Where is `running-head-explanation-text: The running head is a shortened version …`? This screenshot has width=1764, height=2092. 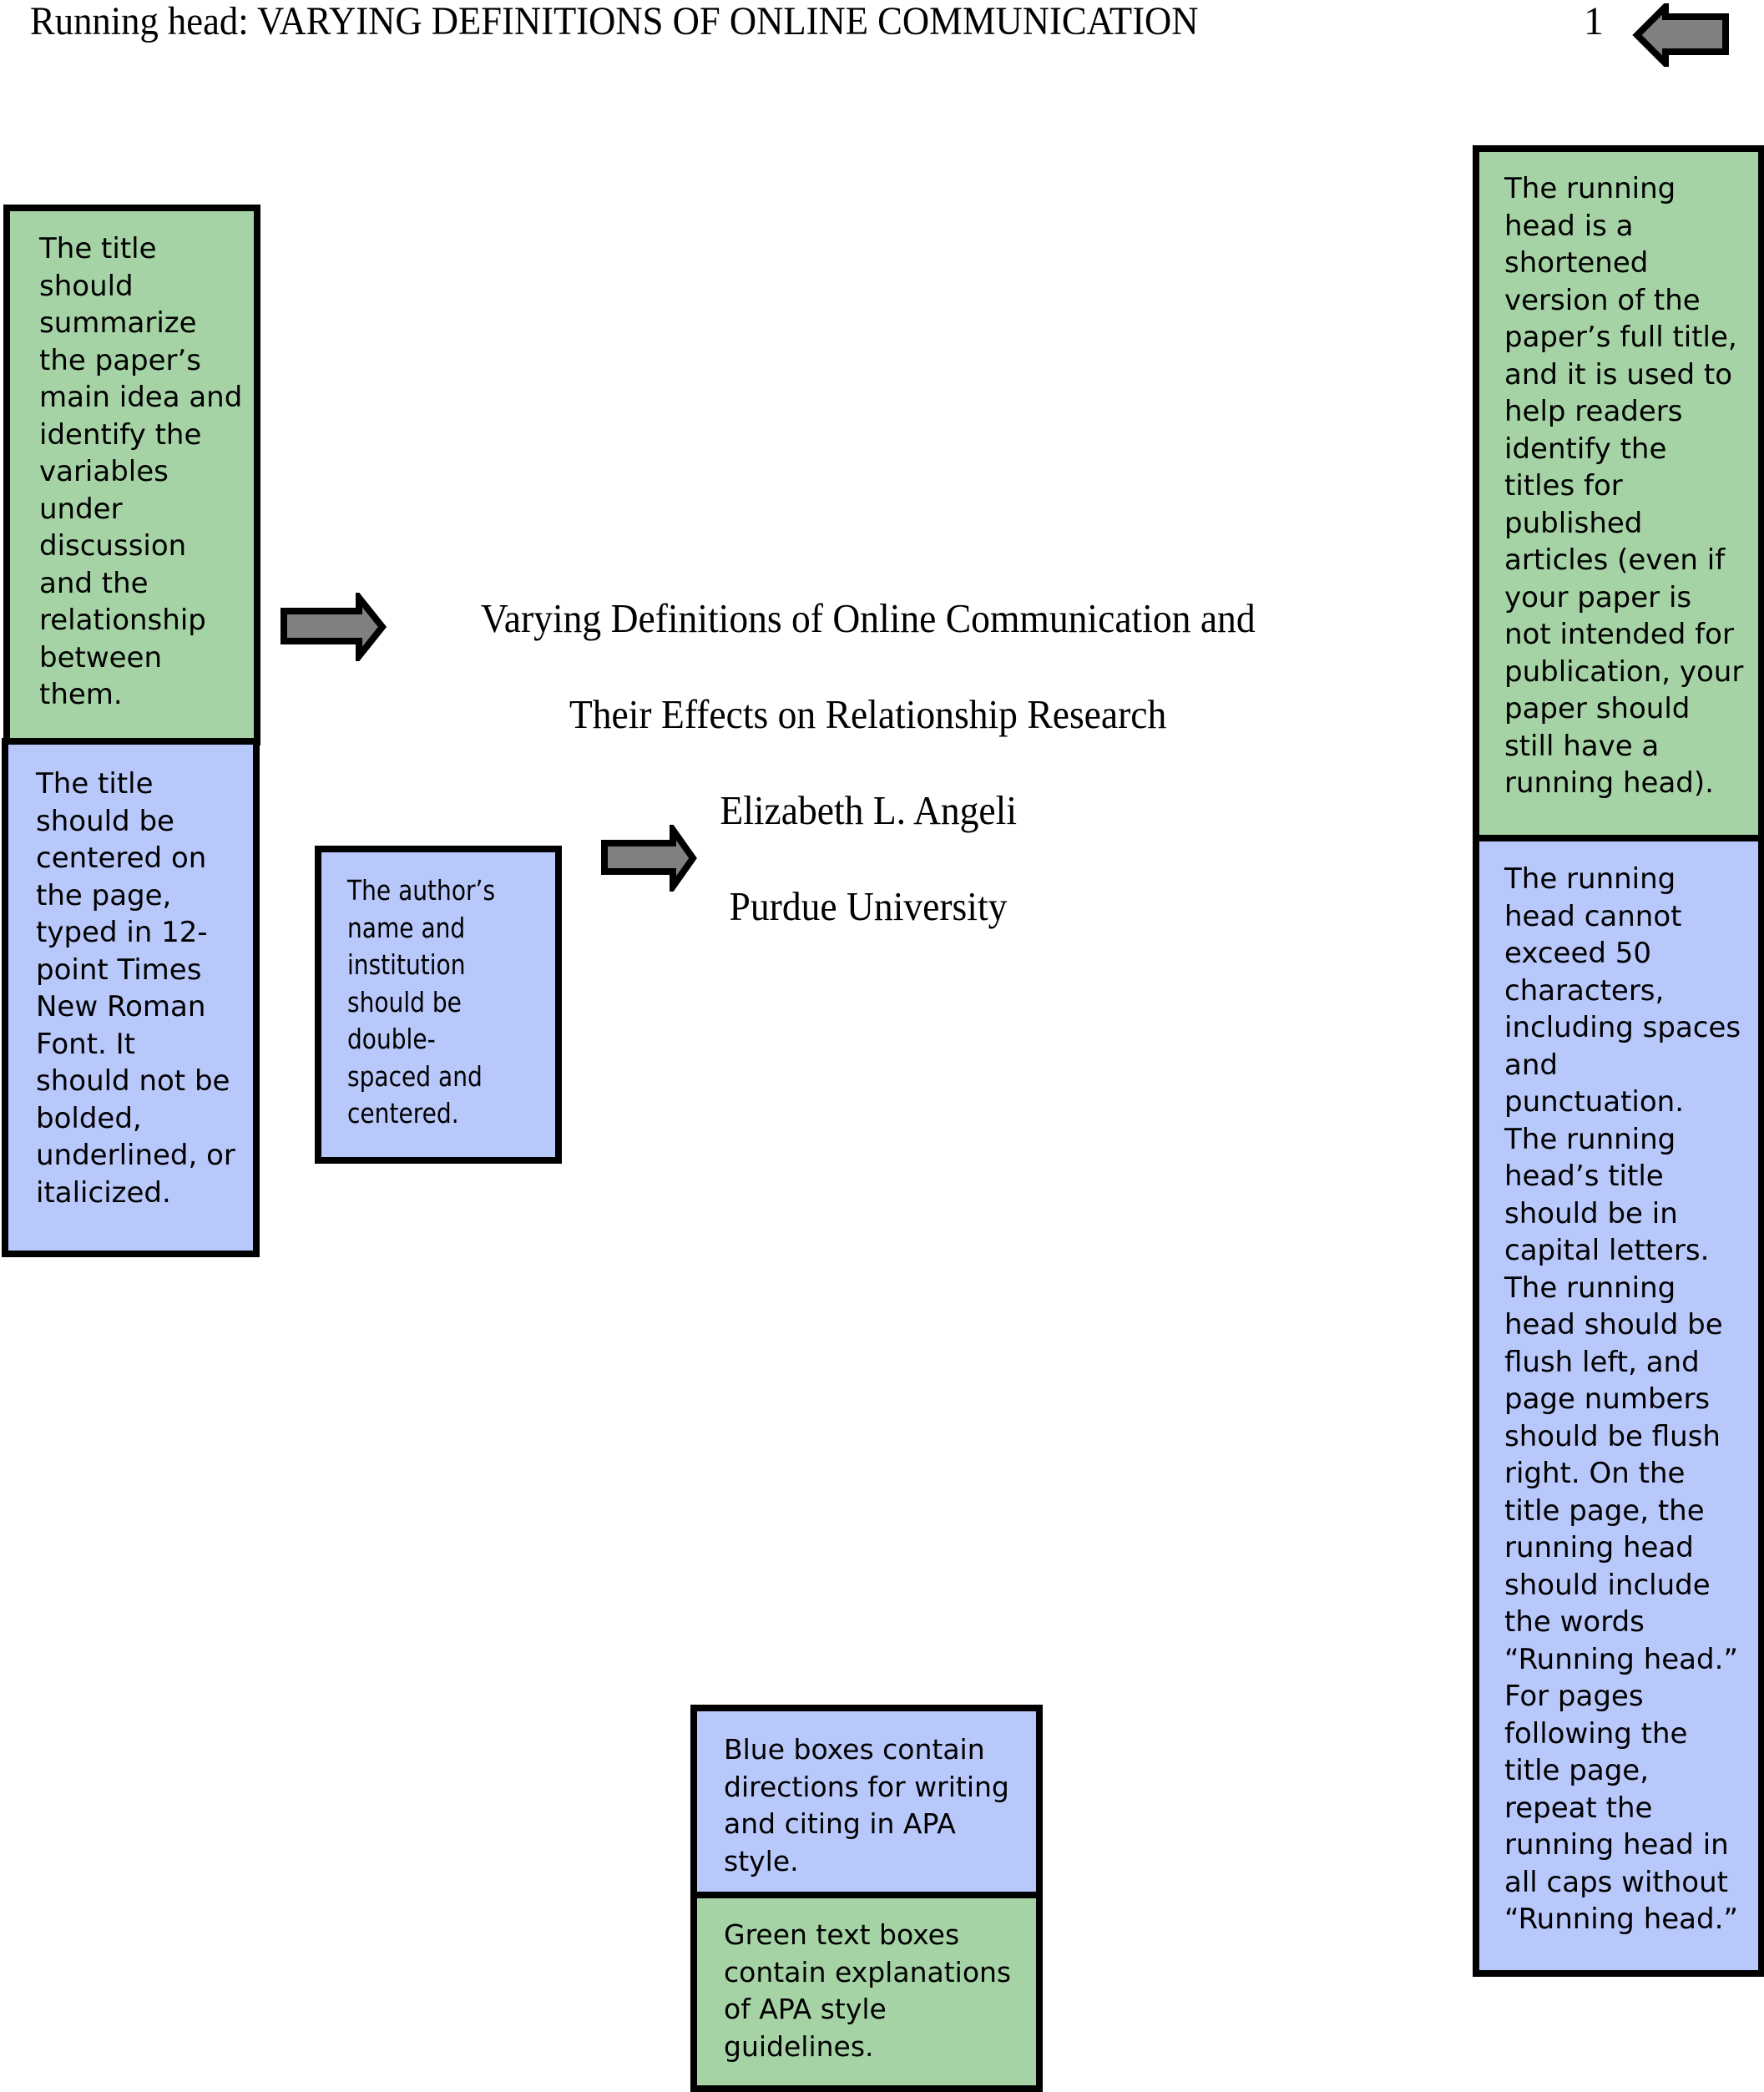 running-head-explanation-text: The running head is a shortened version … is located at coordinates (1624, 486).